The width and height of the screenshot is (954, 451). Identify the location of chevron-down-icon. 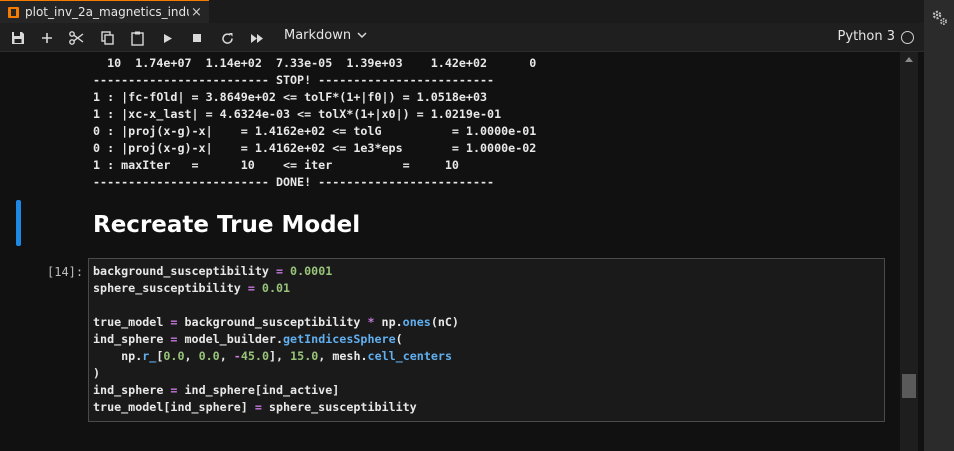
(362, 35).